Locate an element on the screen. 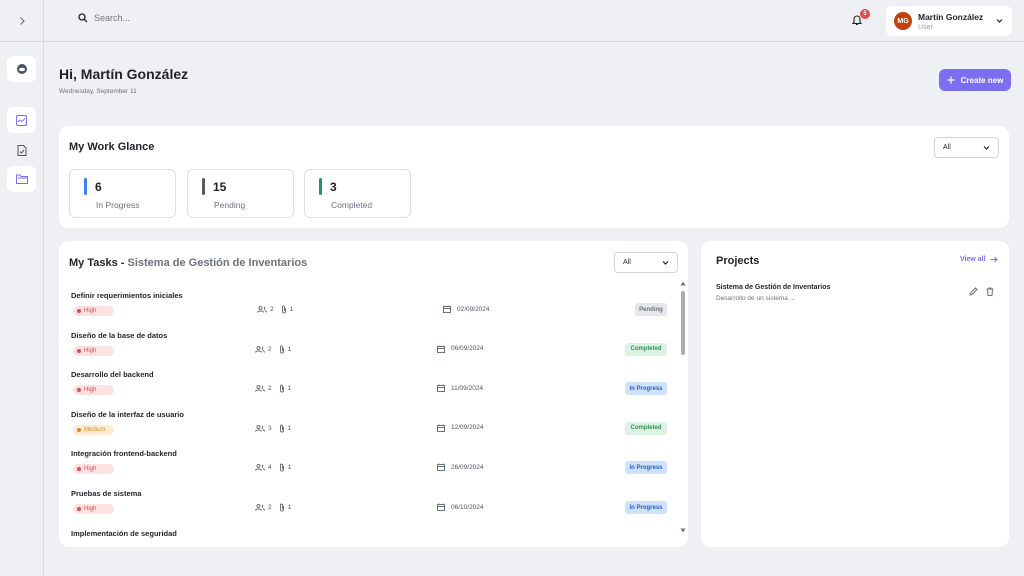 The image size is (1024, 576). user-name: Martín González is located at coordinates (951, 16).